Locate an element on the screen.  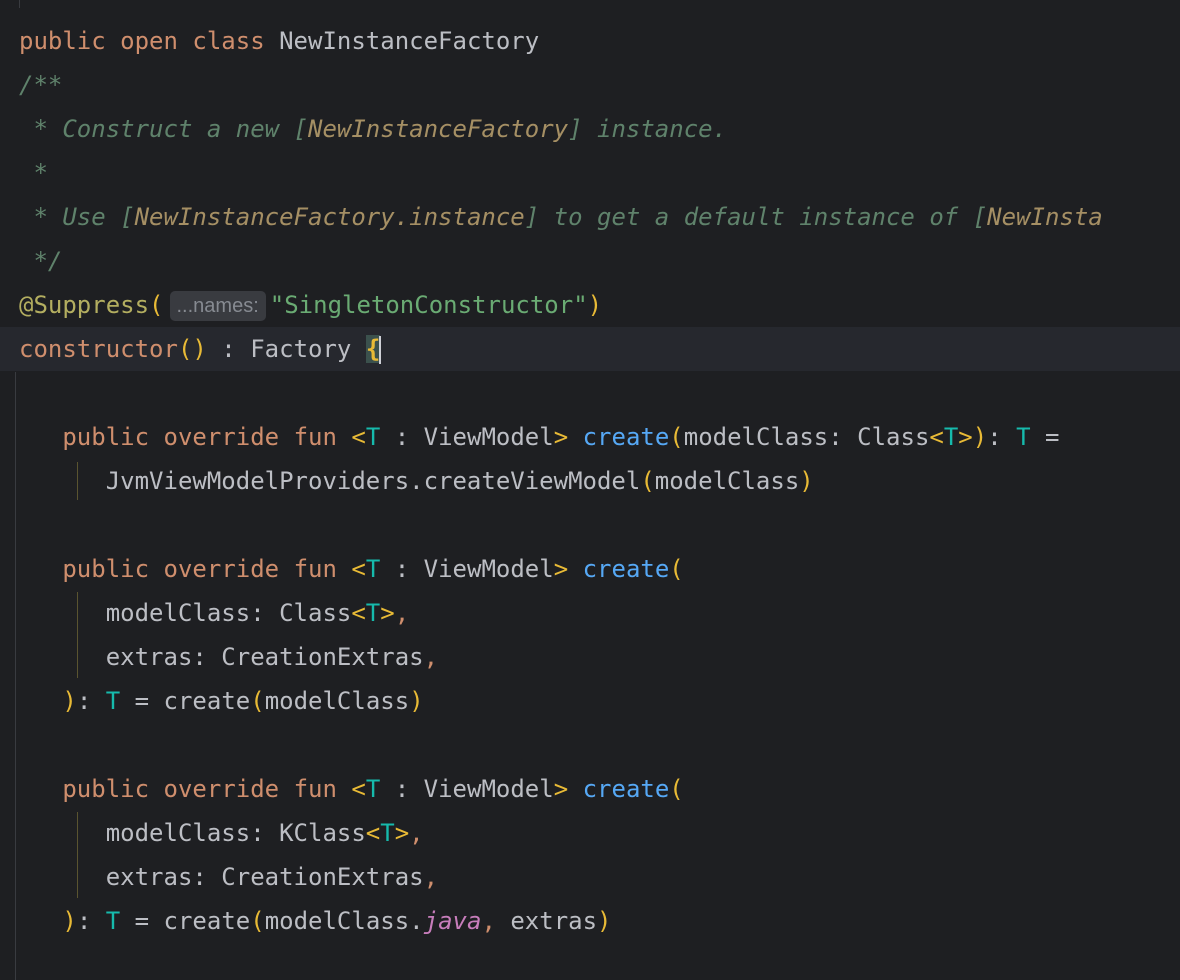
code-line-8-current: constructor() : Factory { is located at coordinates (590, 349).